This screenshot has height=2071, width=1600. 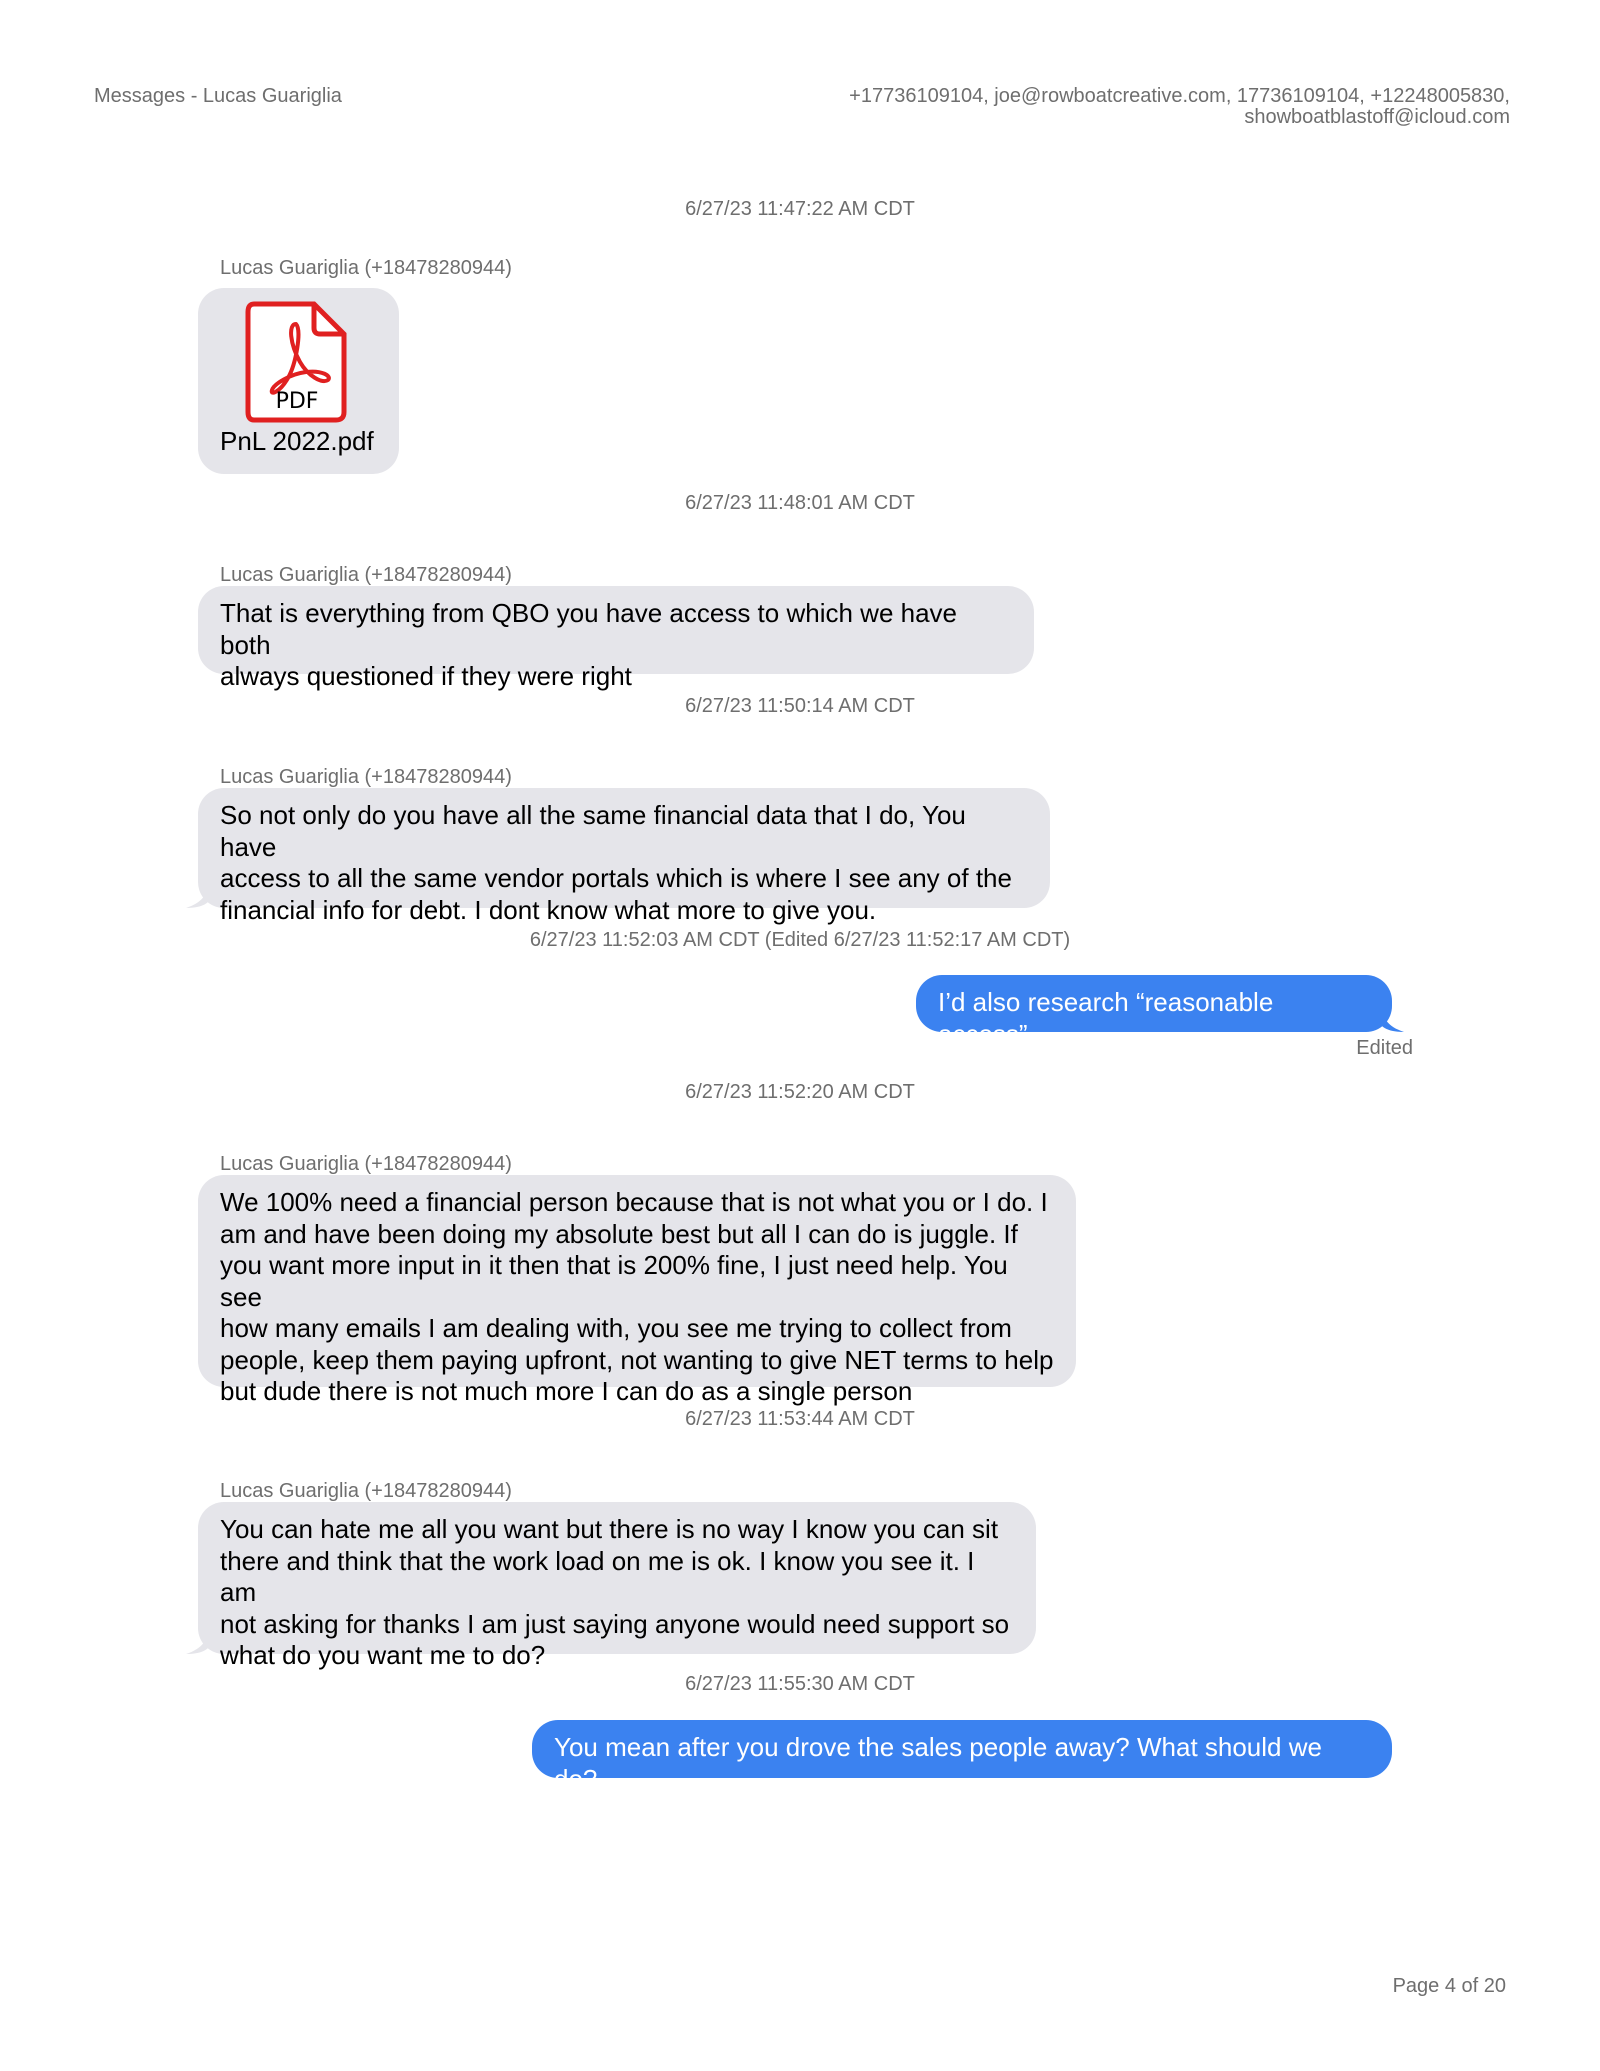 What do you see at coordinates (1449, 1986) in the screenshot?
I see `page-number: Page 4 of 20` at bounding box center [1449, 1986].